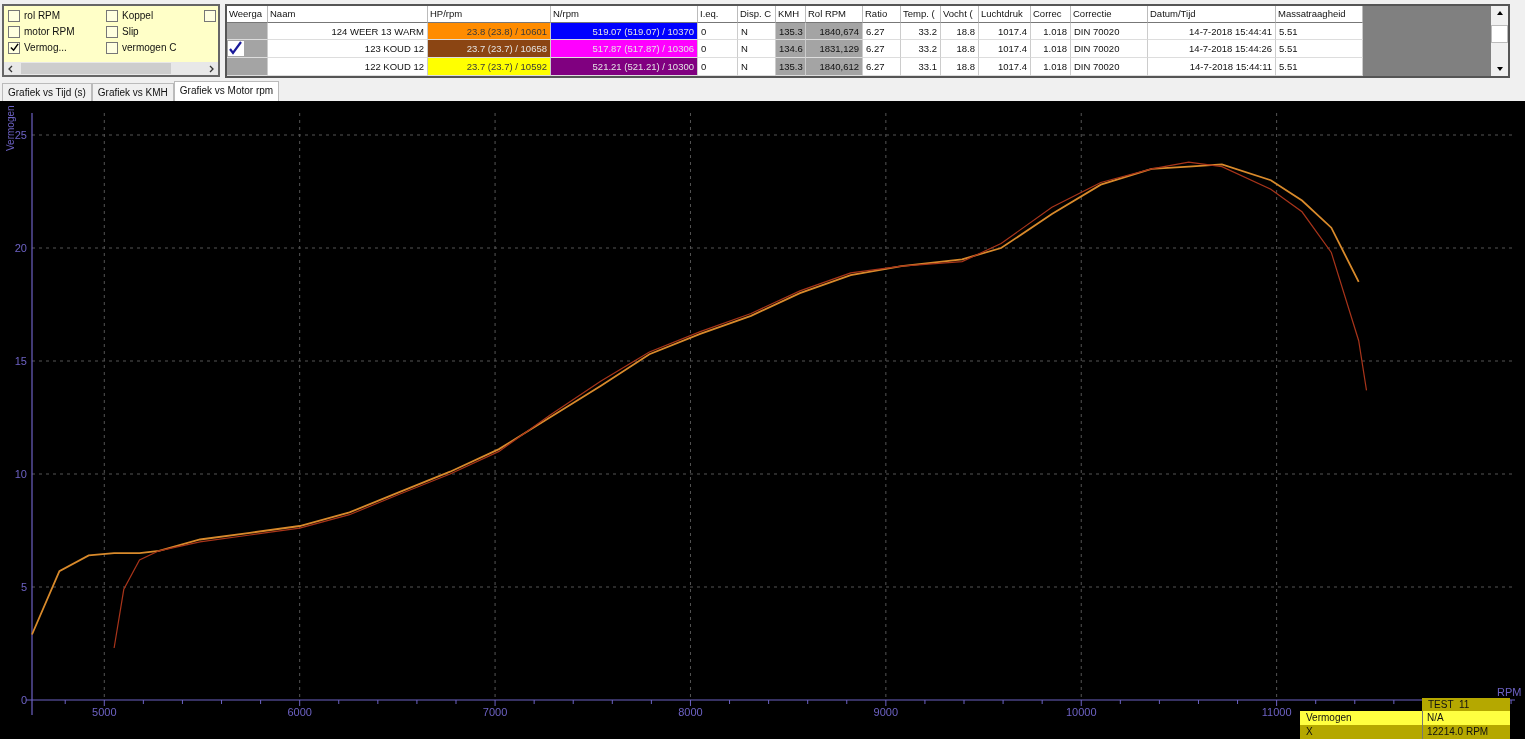 This screenshot has height=739, width=1525. Describe the element at coordinates (921, 14) in the screenshot. I see `column-header: Temp. (` at that location.